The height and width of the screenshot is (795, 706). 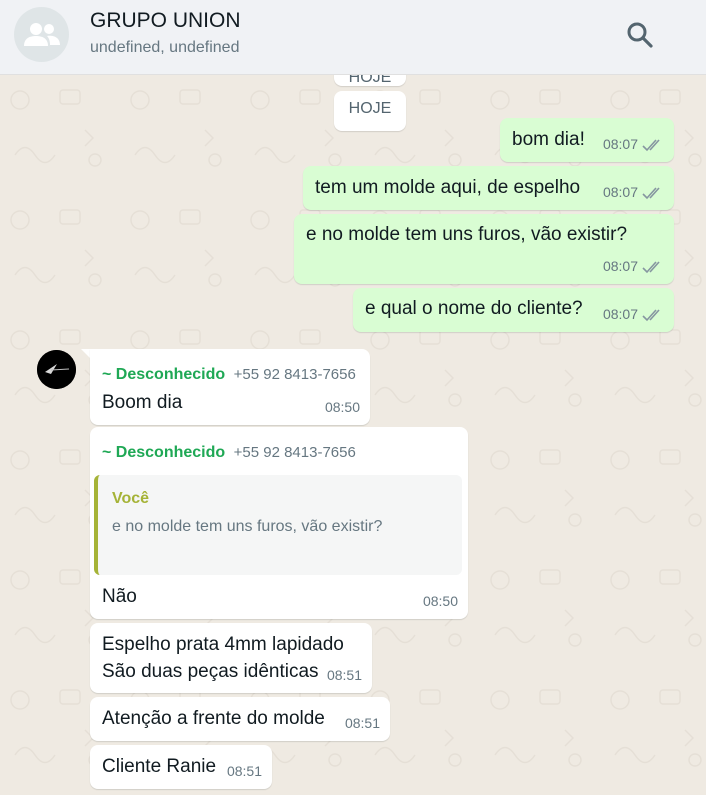 What do you see at coordinates (353, 37) in the screenshot?
I see `chat-header: GRUPO UNION undefined, undefined` at bounding box center [353, 37].